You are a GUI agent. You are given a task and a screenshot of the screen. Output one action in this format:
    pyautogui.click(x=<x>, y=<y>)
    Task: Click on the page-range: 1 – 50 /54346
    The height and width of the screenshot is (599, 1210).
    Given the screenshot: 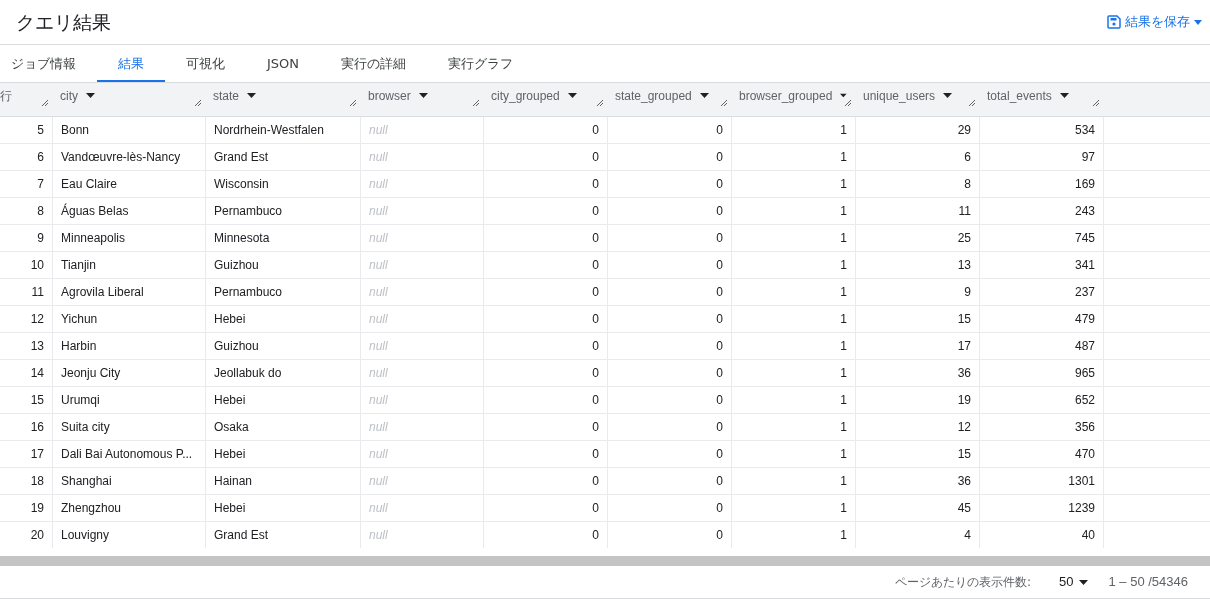 What is the action you would take?
    pyautogui.click(x=1148, y=582)
    